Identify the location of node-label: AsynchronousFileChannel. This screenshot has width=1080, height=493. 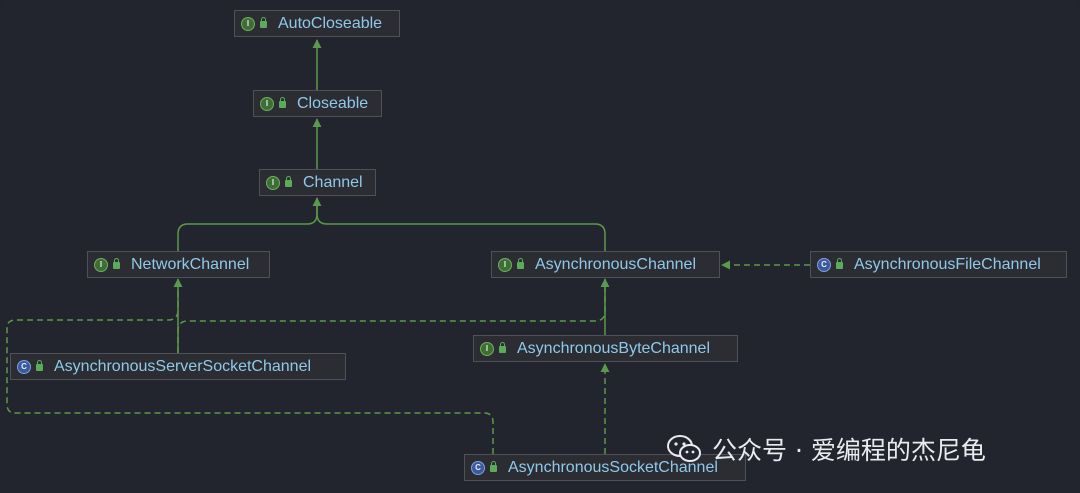
(947, 264).